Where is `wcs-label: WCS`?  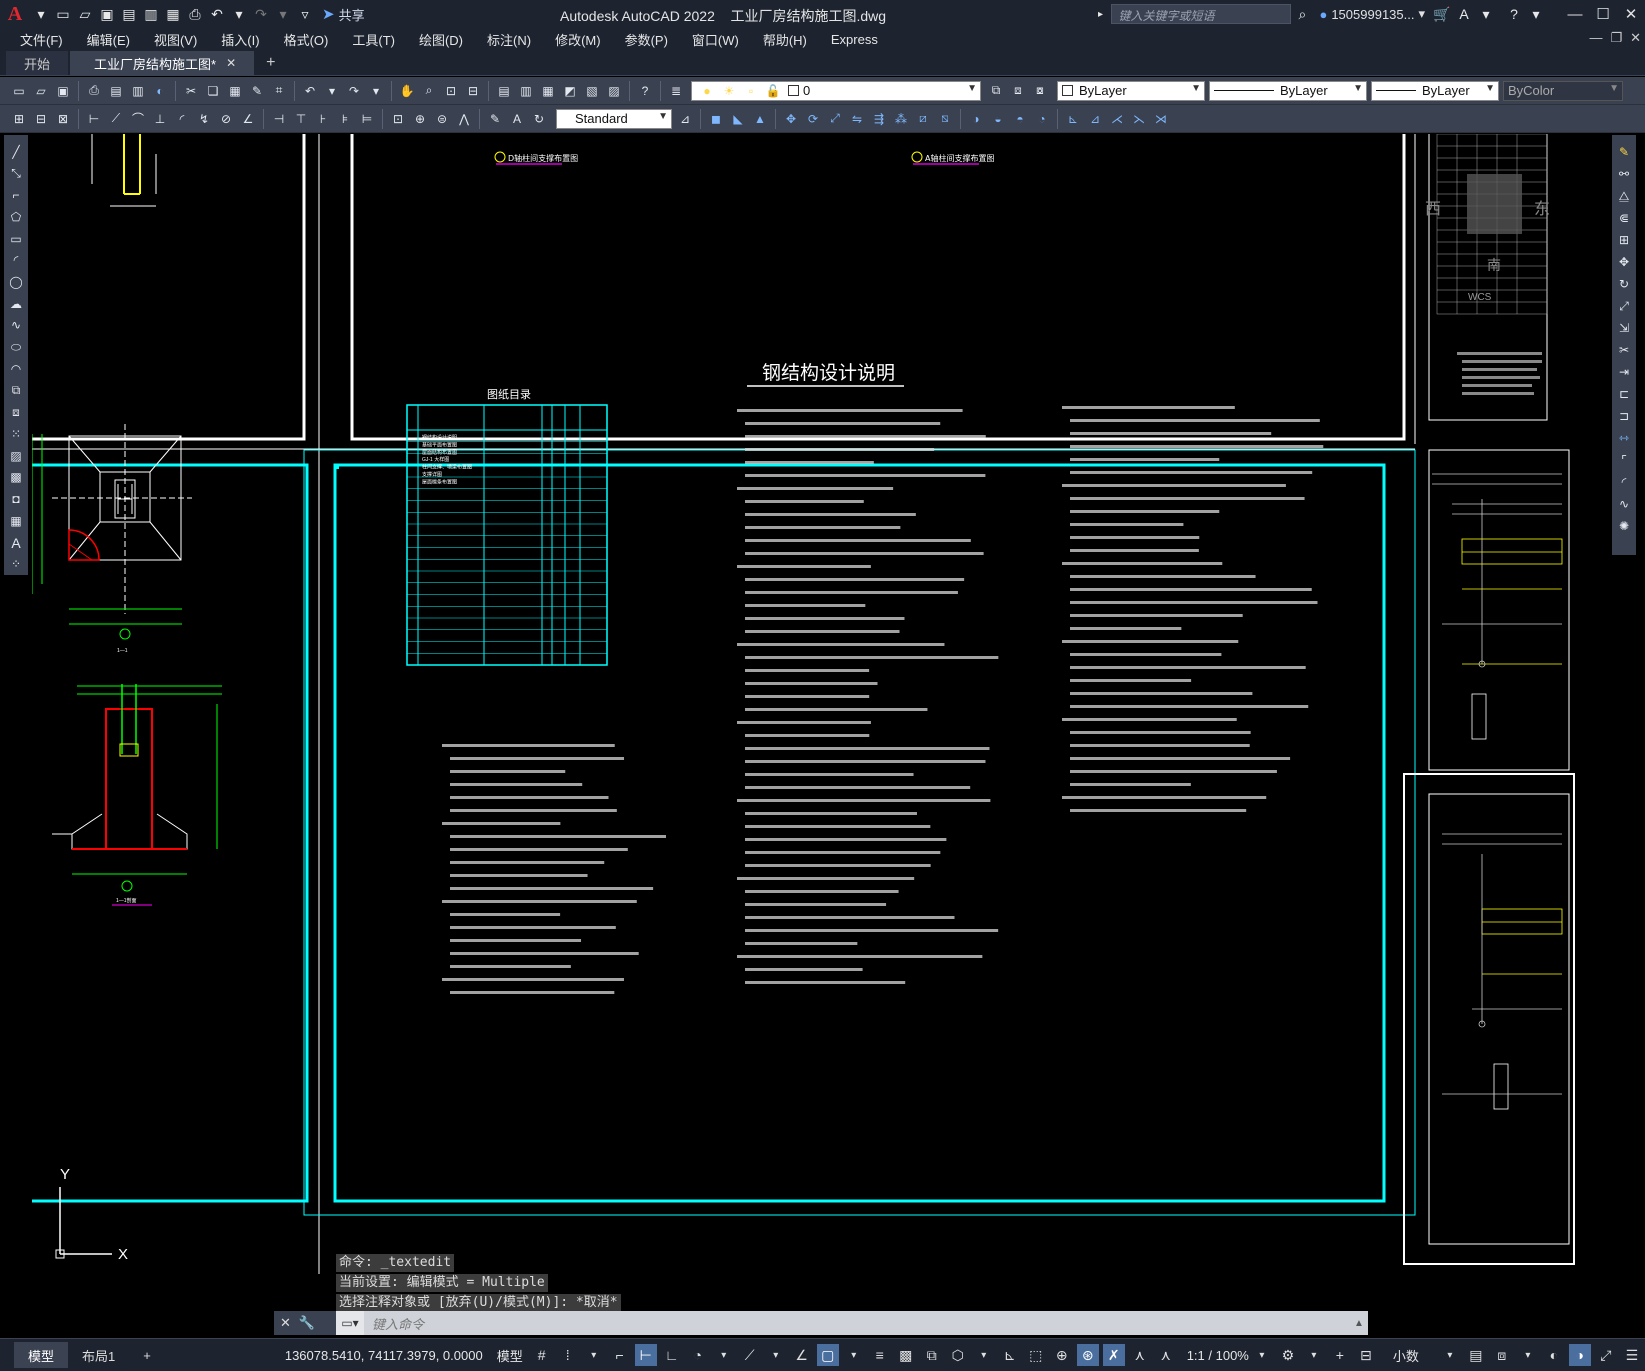
wcs-label: WCS is located at coordinates (1480, 297).